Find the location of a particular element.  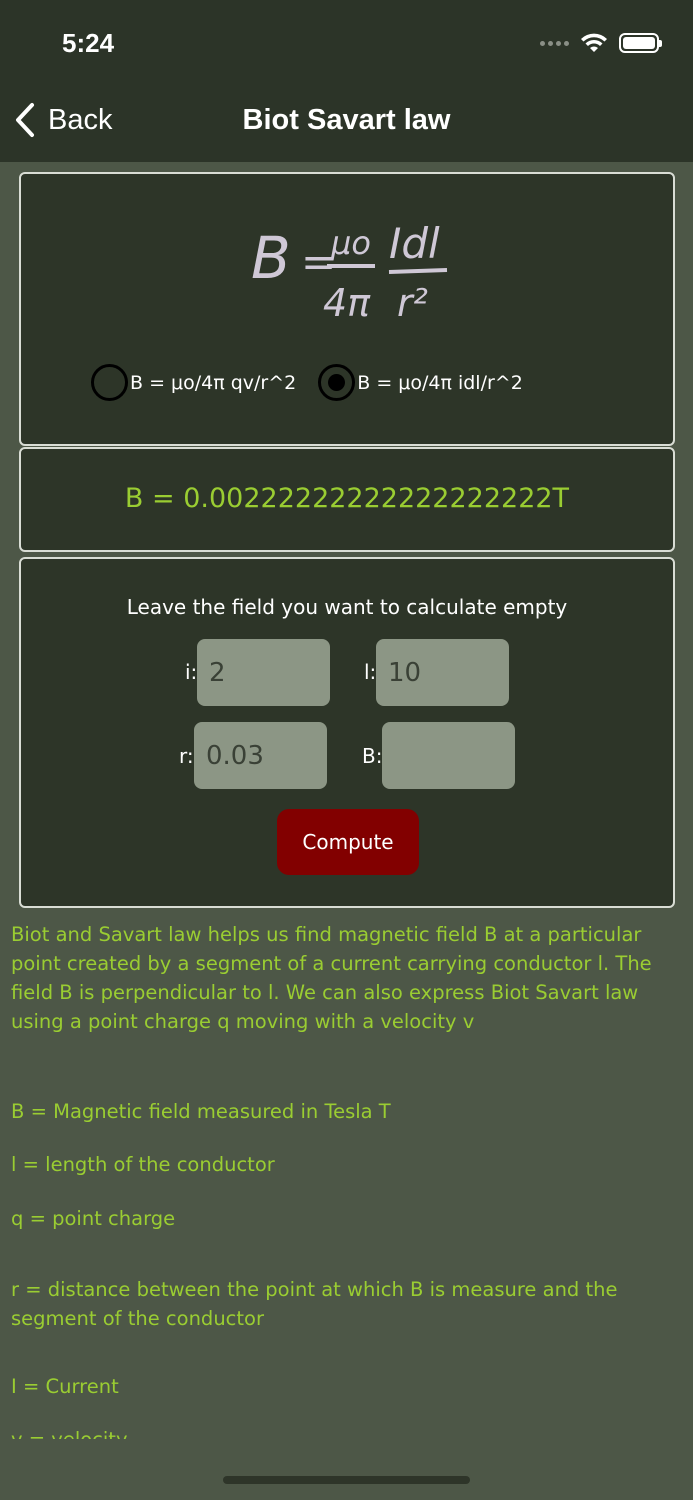

l-field-label: l: is located at coordinates (370, 672).